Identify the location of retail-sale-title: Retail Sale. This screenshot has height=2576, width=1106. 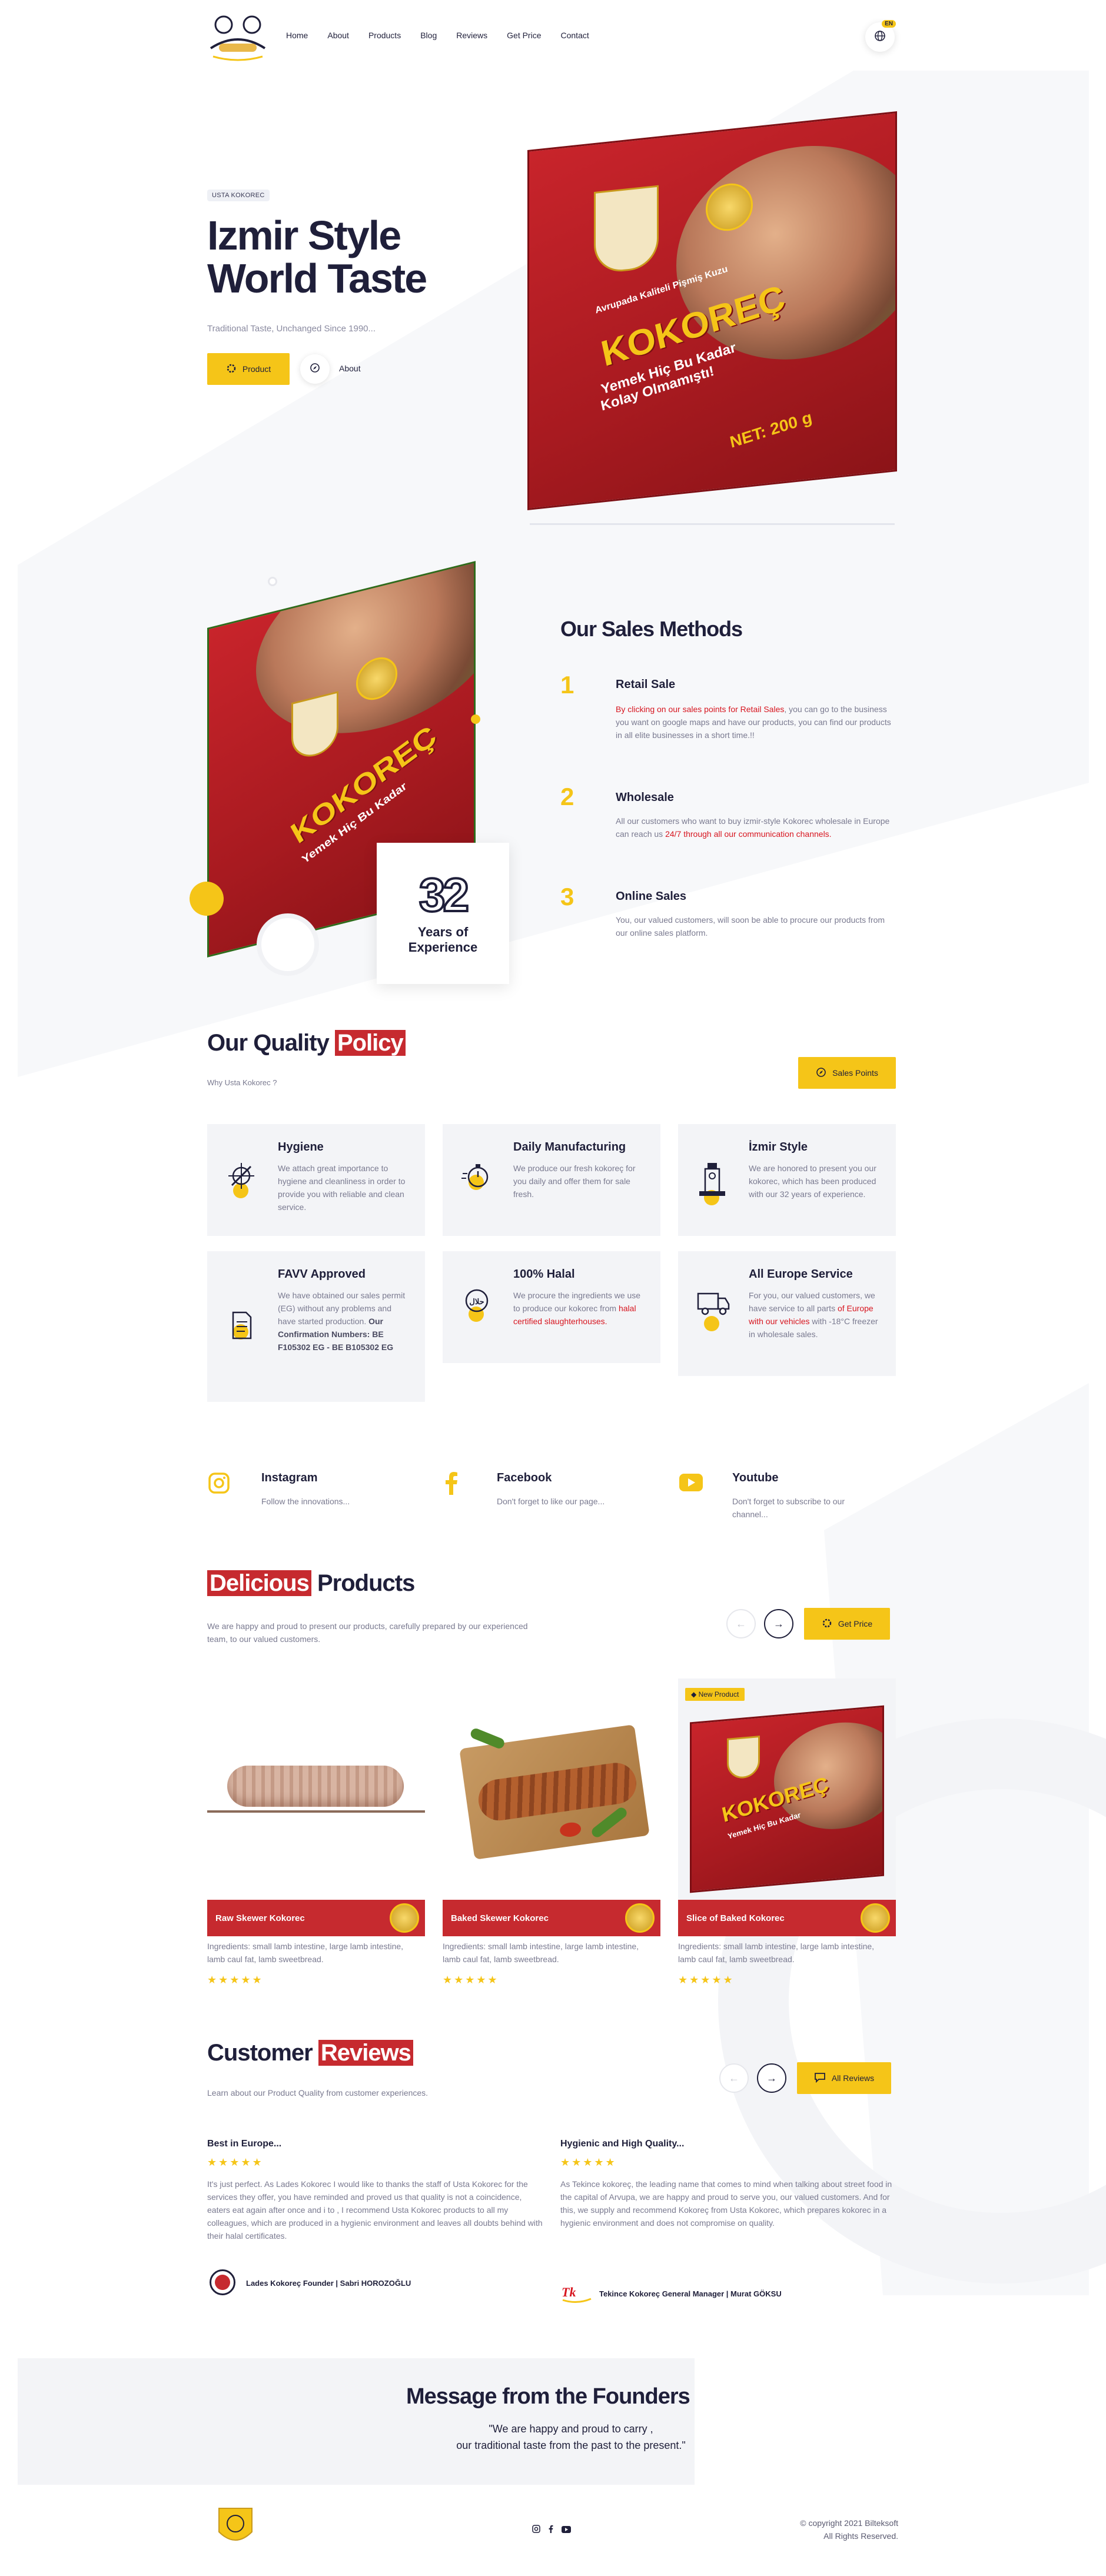
(646, 684).